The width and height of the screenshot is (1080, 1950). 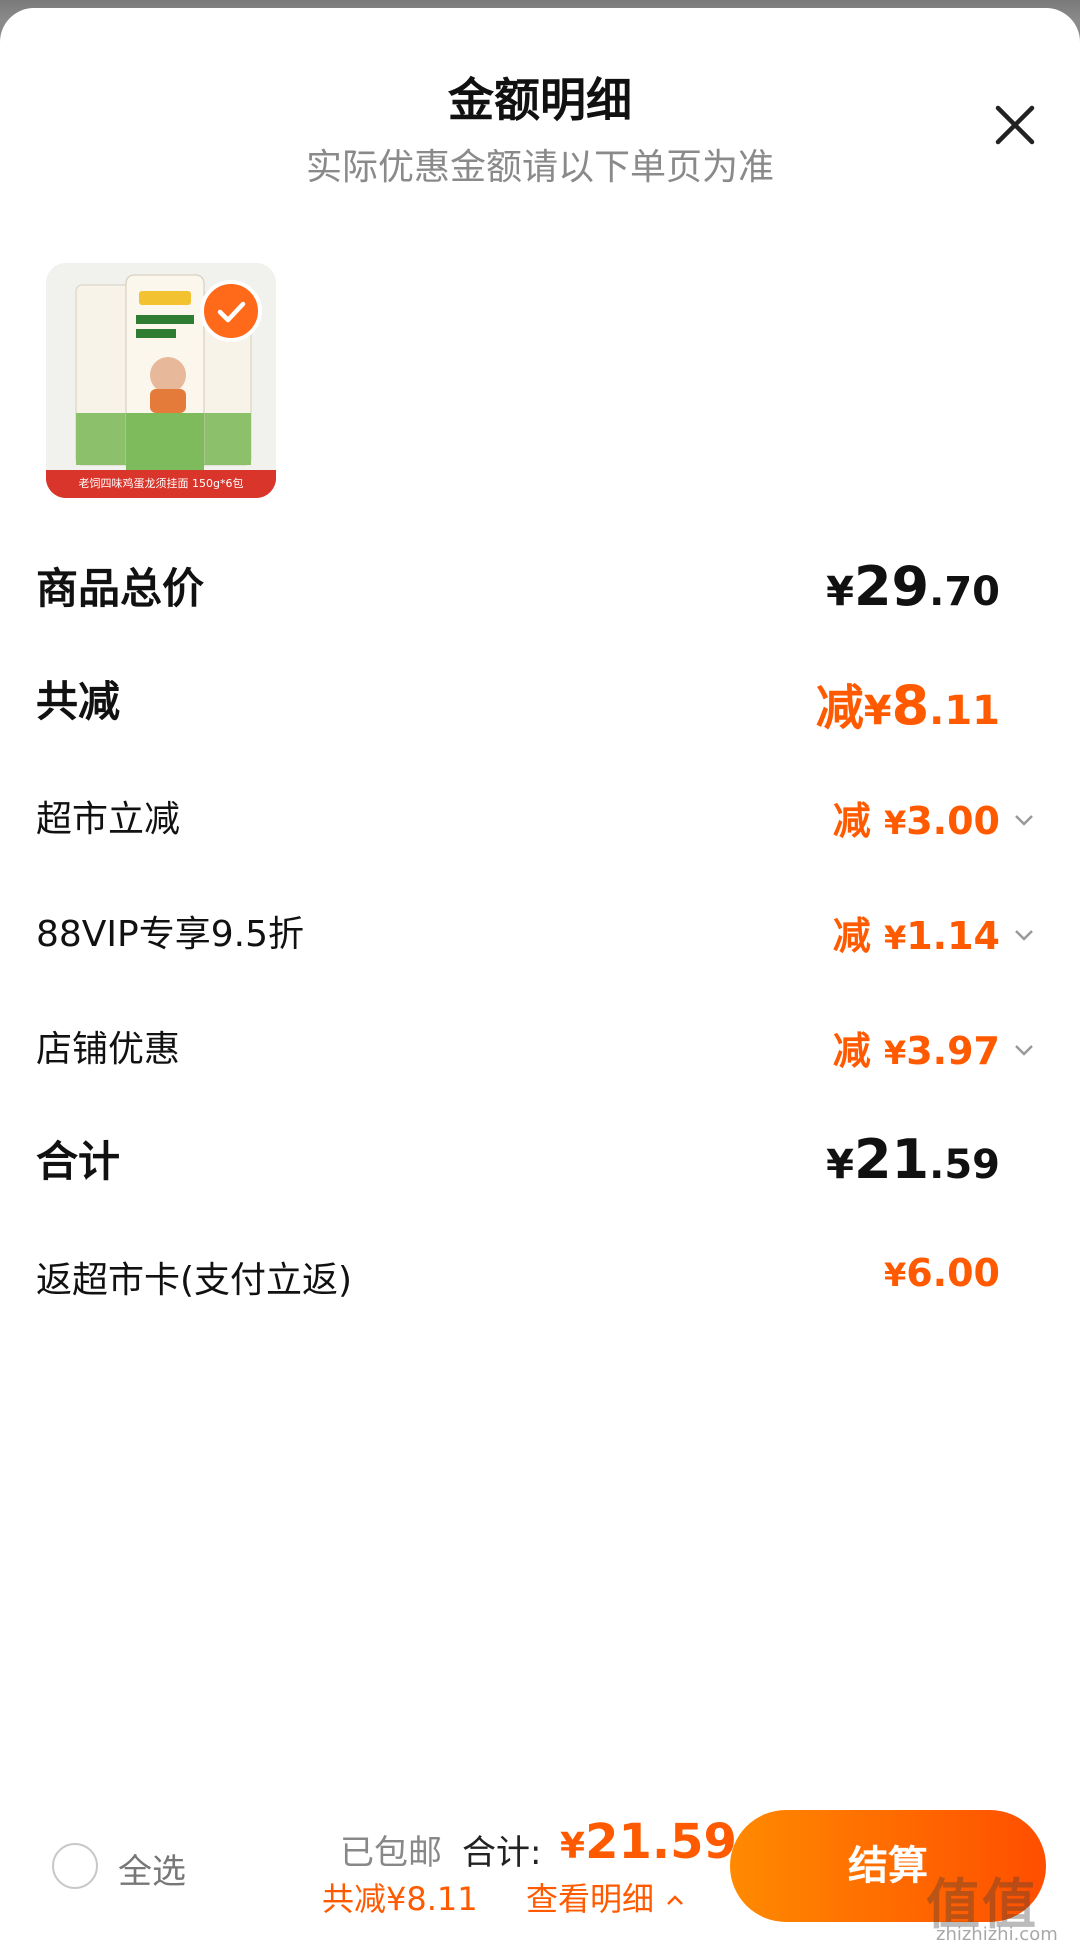 I want to click on amount-value: 3.00, so click(x=953, y=821).